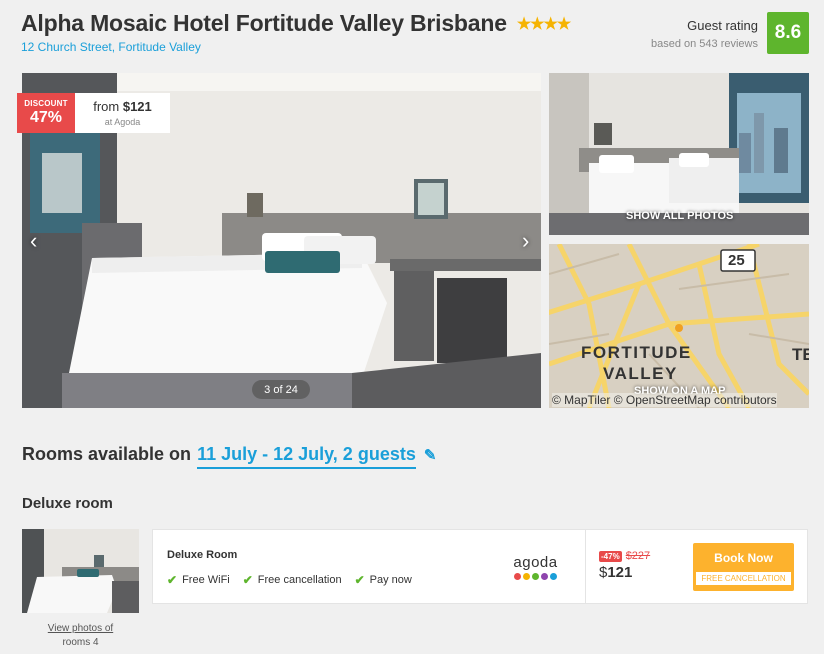 The height and width of the screenshot is (654, 824). Describe the element at coordinates (704, 44) in the screenshot. I see `guest-rating-reviews: based on 543 reviews` at that location.